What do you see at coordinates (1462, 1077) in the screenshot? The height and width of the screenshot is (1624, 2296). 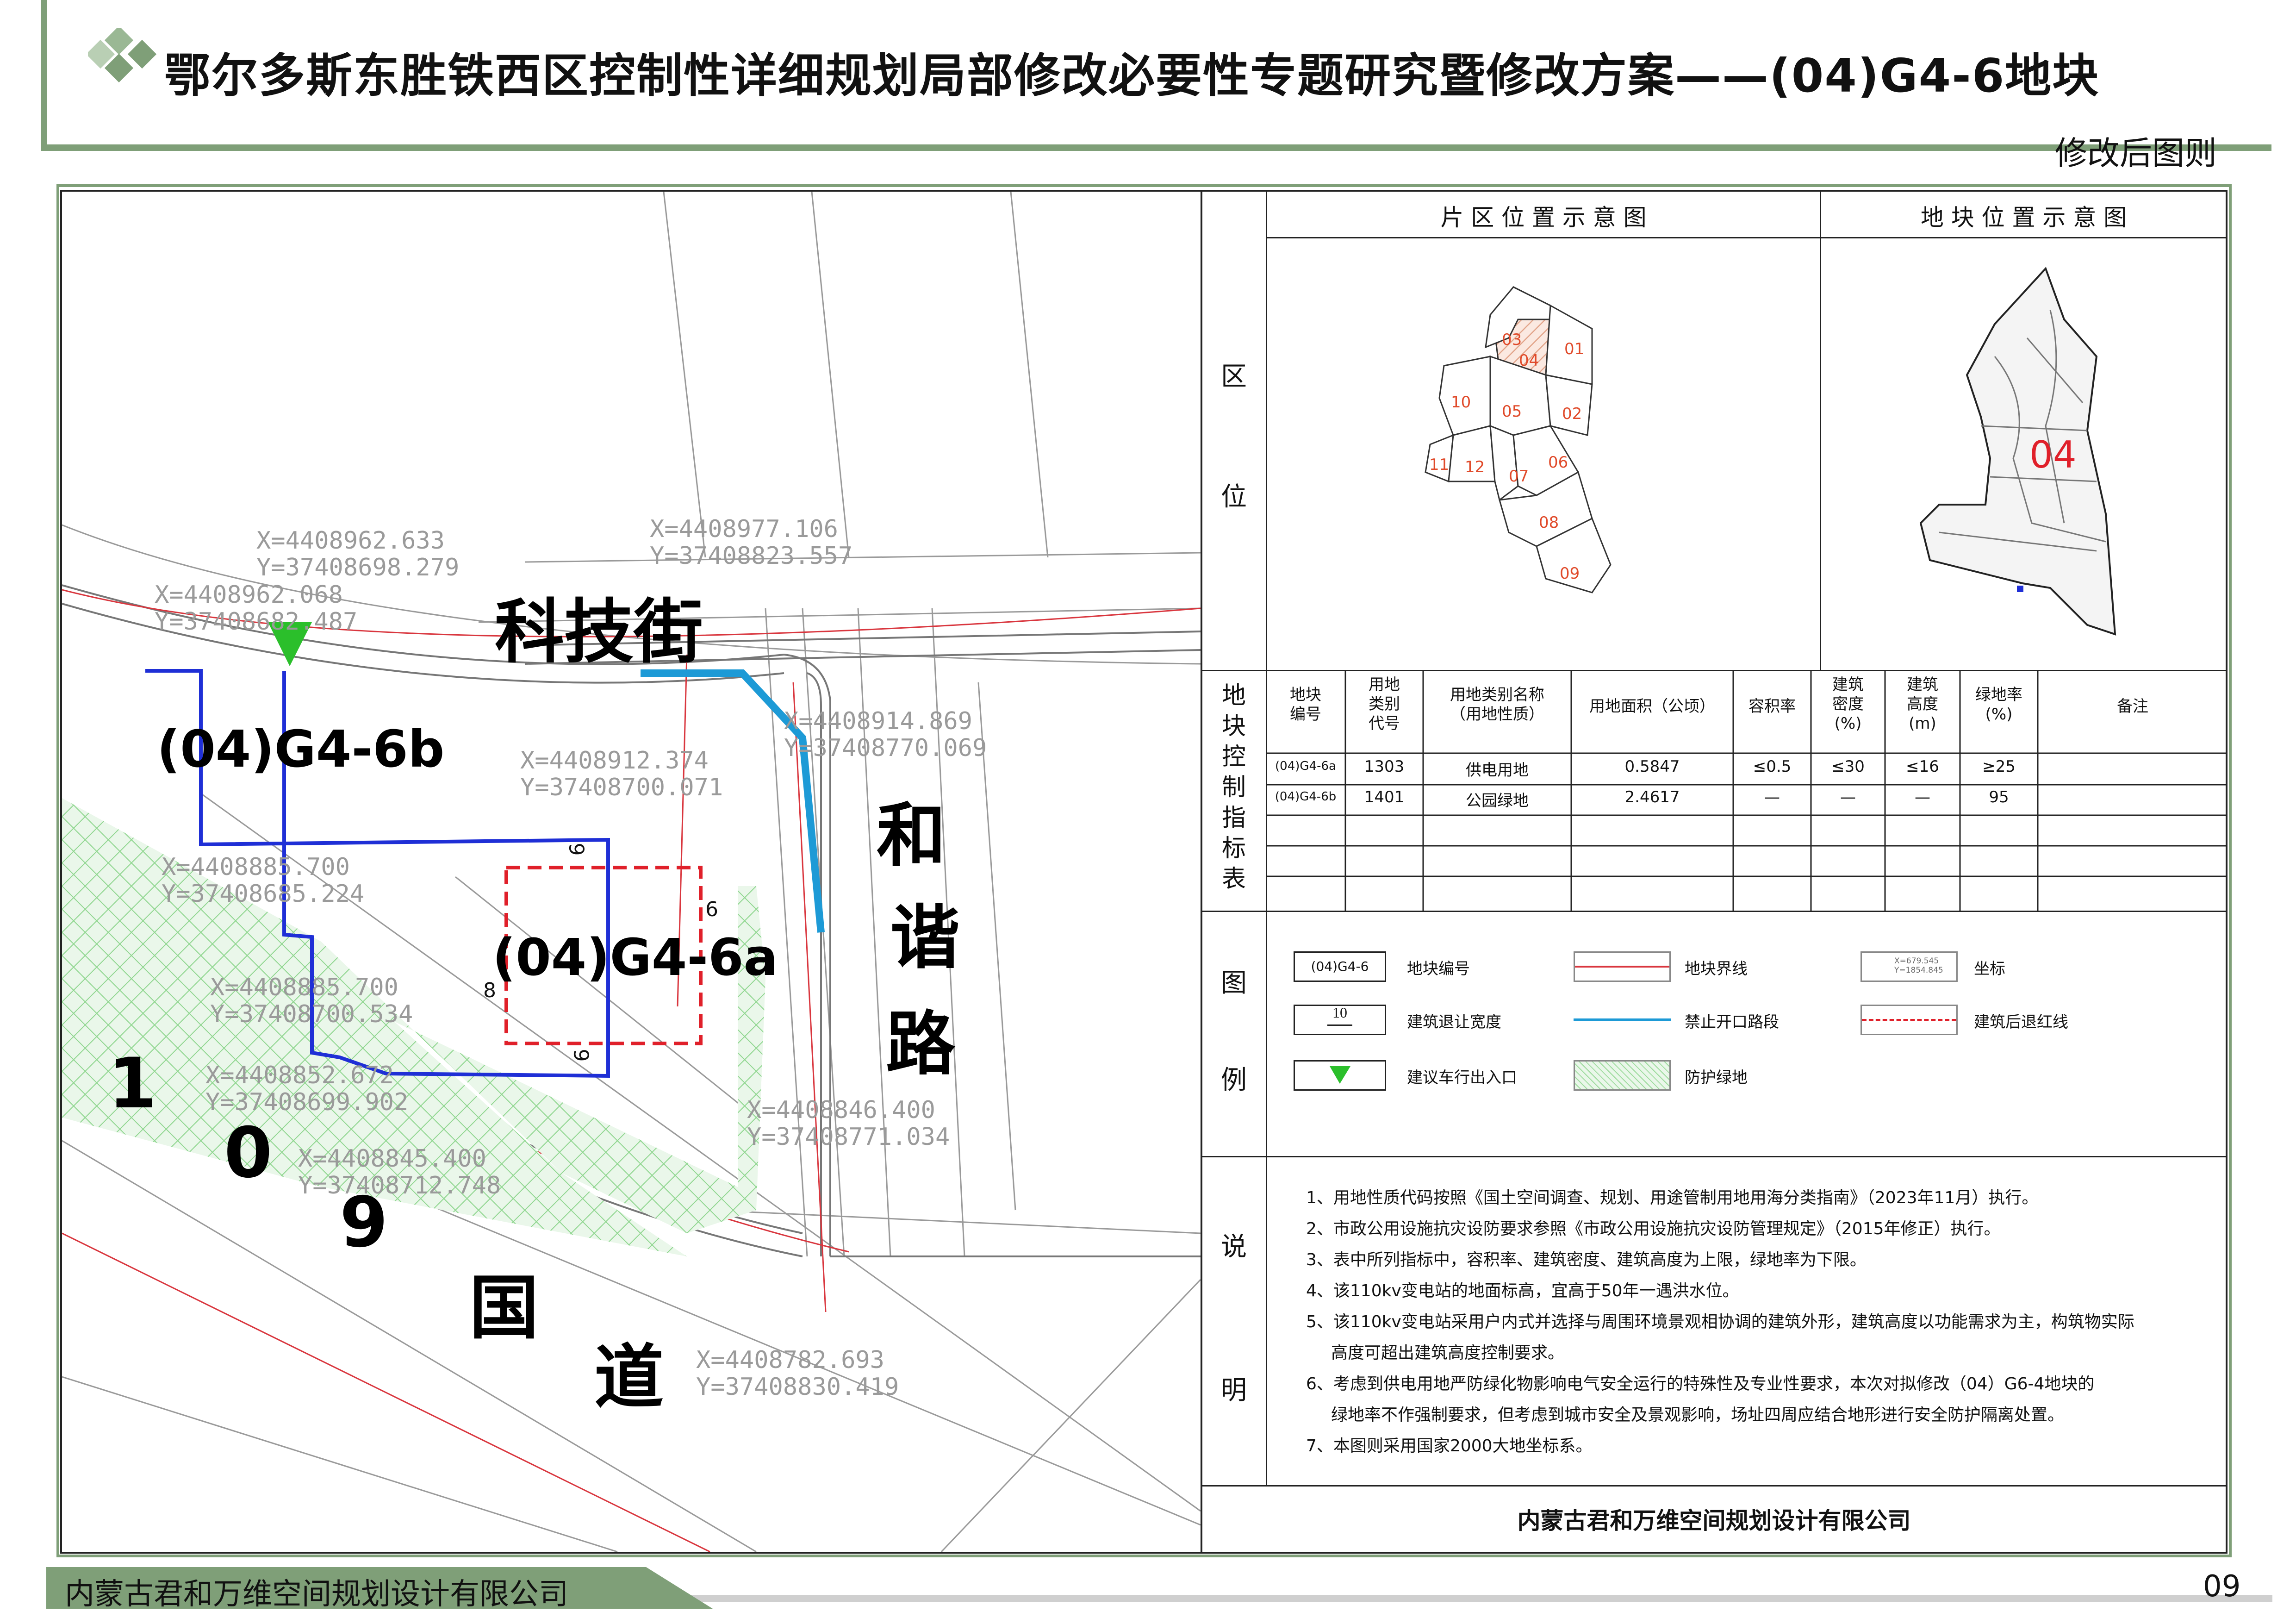 I see `legend-entrance: 建议车行出入口` at bounding box center [1462, 1077].